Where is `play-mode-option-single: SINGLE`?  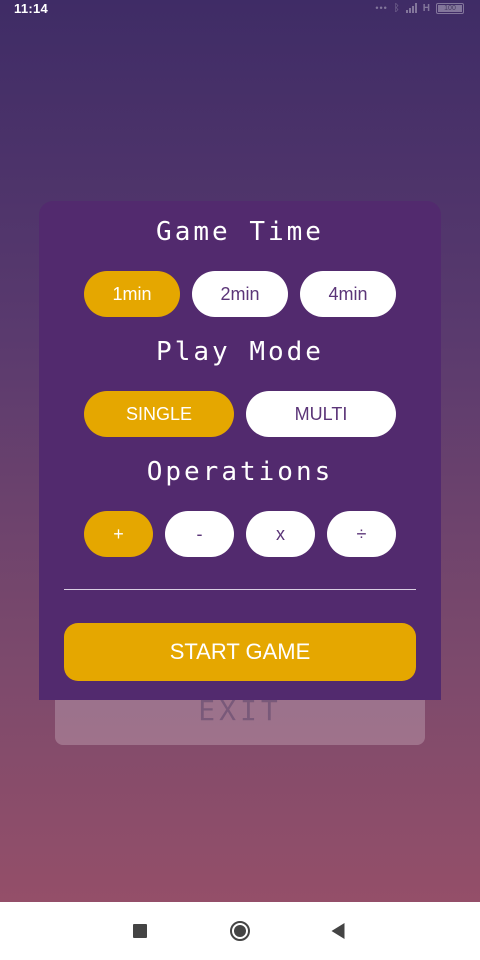
play-mode-option-single: SINGLE is located at coordinates (159, 414).